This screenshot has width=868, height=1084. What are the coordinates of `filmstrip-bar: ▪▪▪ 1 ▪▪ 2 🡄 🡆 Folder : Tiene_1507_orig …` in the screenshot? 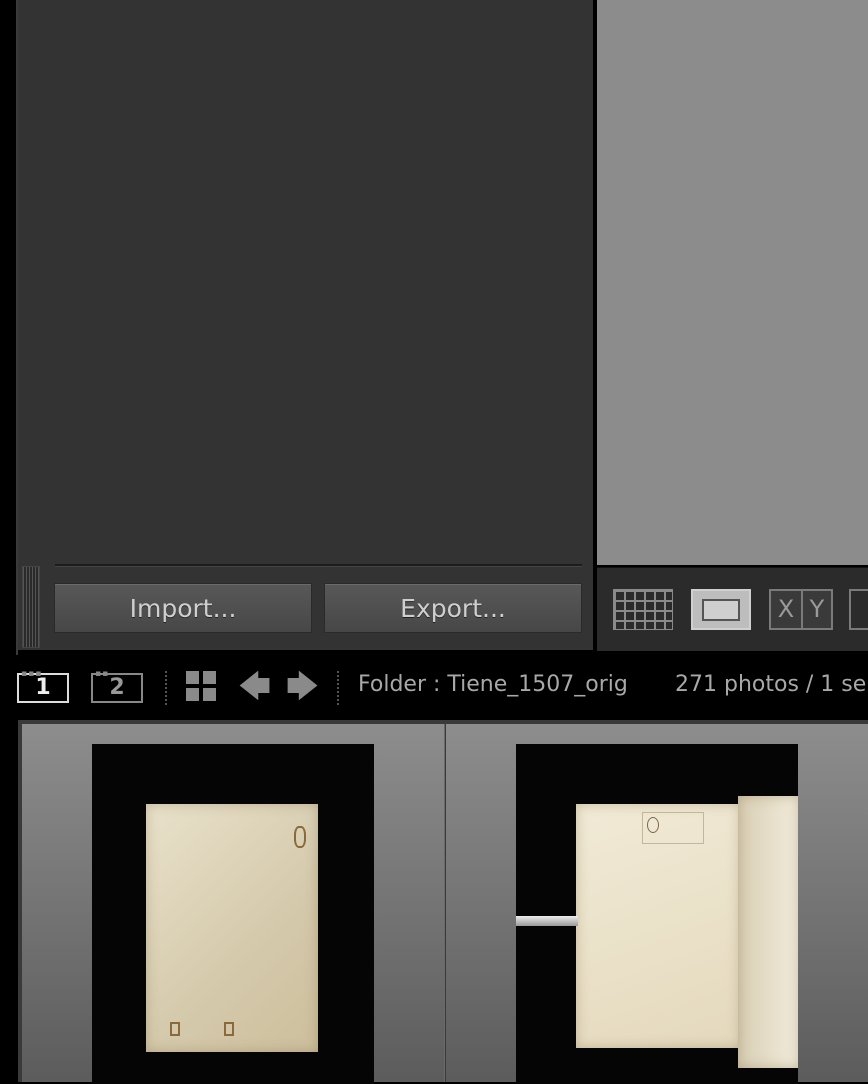 It's located at (434, 687).